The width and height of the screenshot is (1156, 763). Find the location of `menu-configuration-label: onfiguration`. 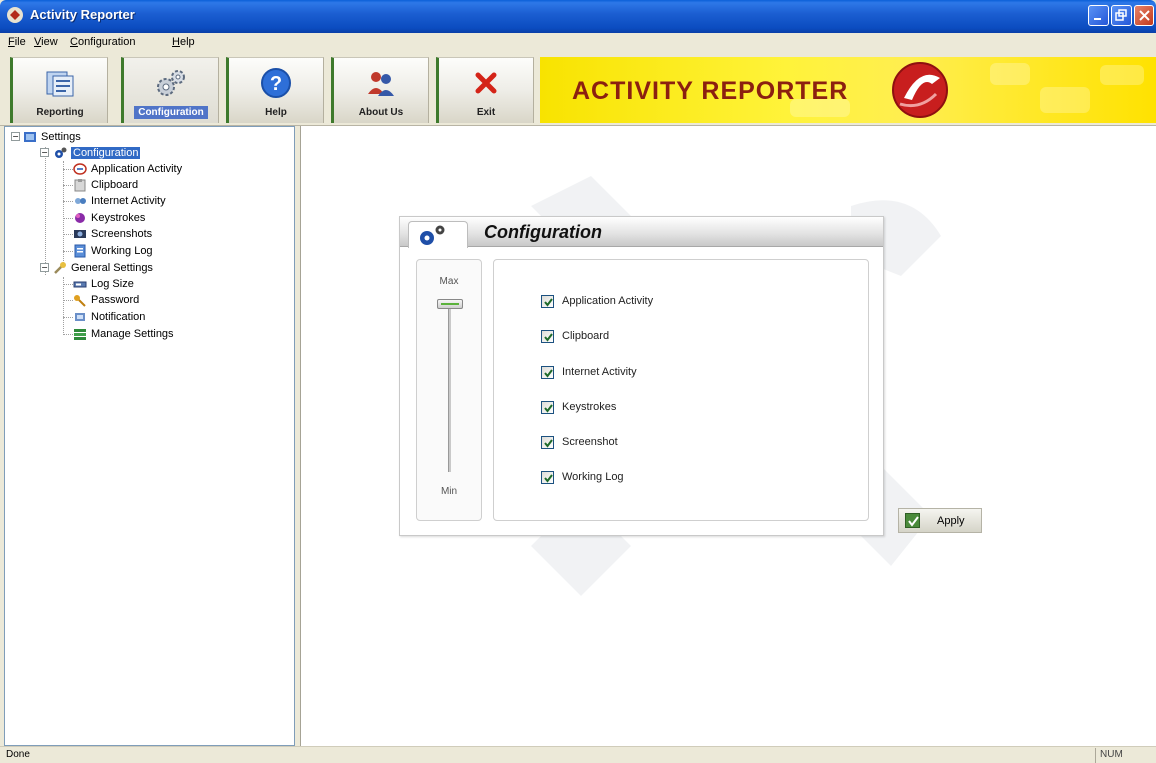

menu-configuration-label: onfiguration is located at coordinates (106, 42).